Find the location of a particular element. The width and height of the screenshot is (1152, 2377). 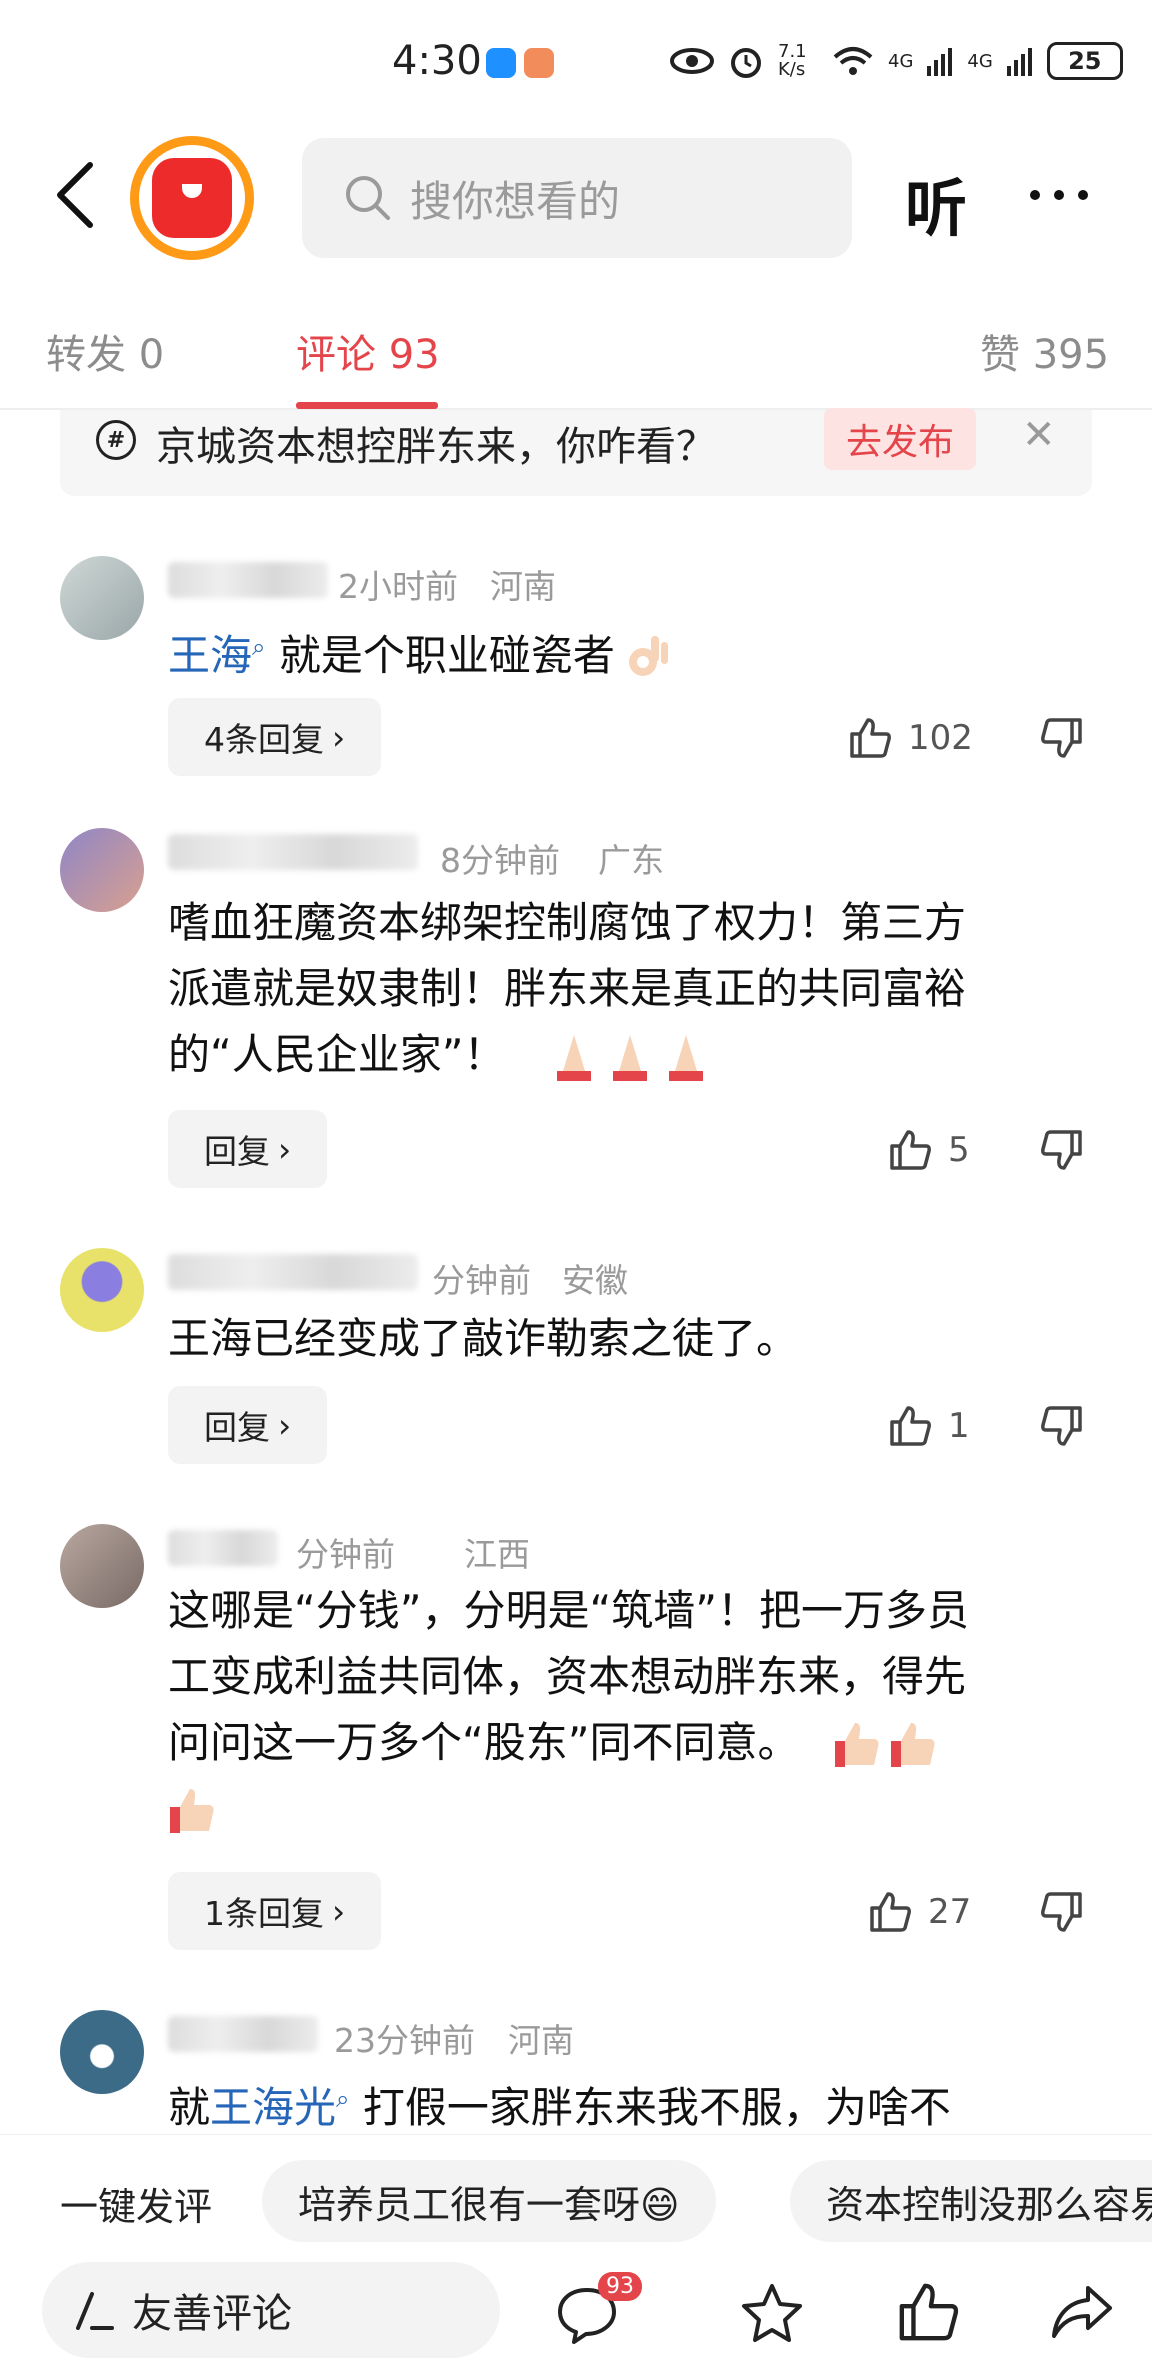

search-bar: 搜你想看的 is located at coordinates (577, 198).